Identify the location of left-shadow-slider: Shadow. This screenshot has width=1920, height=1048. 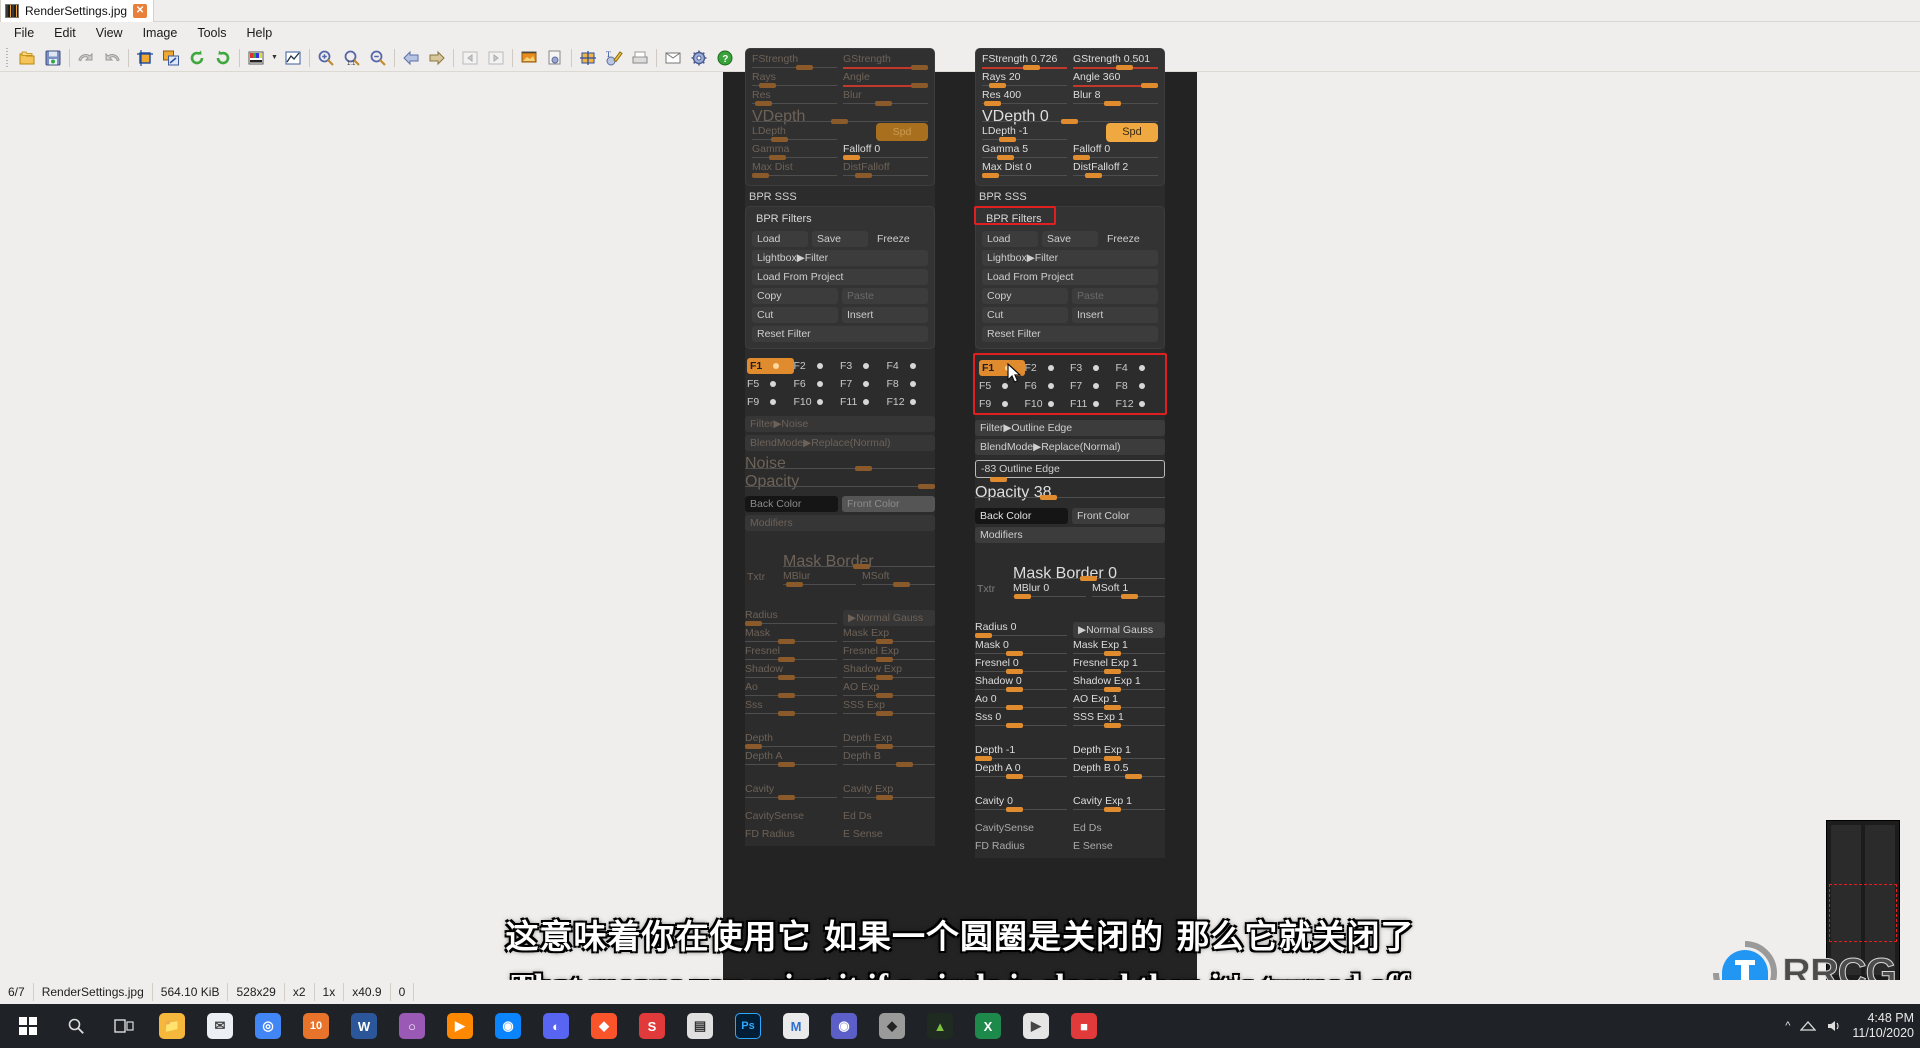
(791, 672).